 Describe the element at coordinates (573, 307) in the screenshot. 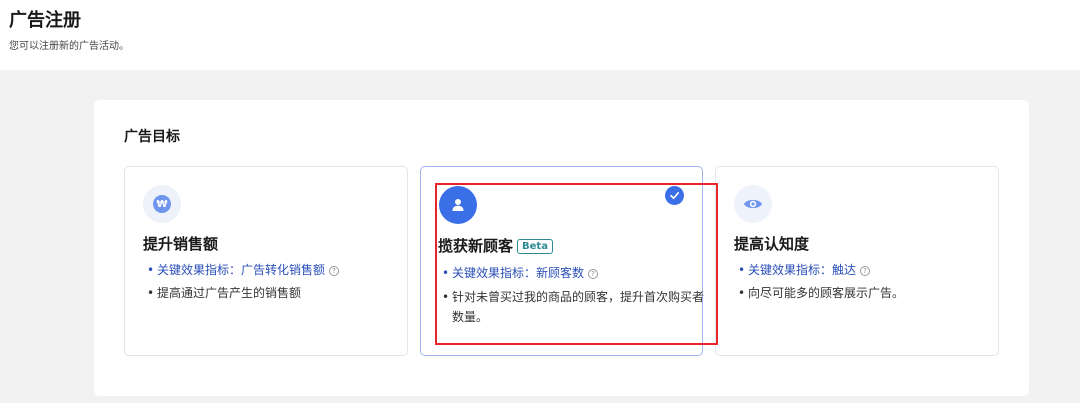

I see `goal-card-description: • 针对未曾买过我的商品的顾客，提升首次购买者数量。` at that location.